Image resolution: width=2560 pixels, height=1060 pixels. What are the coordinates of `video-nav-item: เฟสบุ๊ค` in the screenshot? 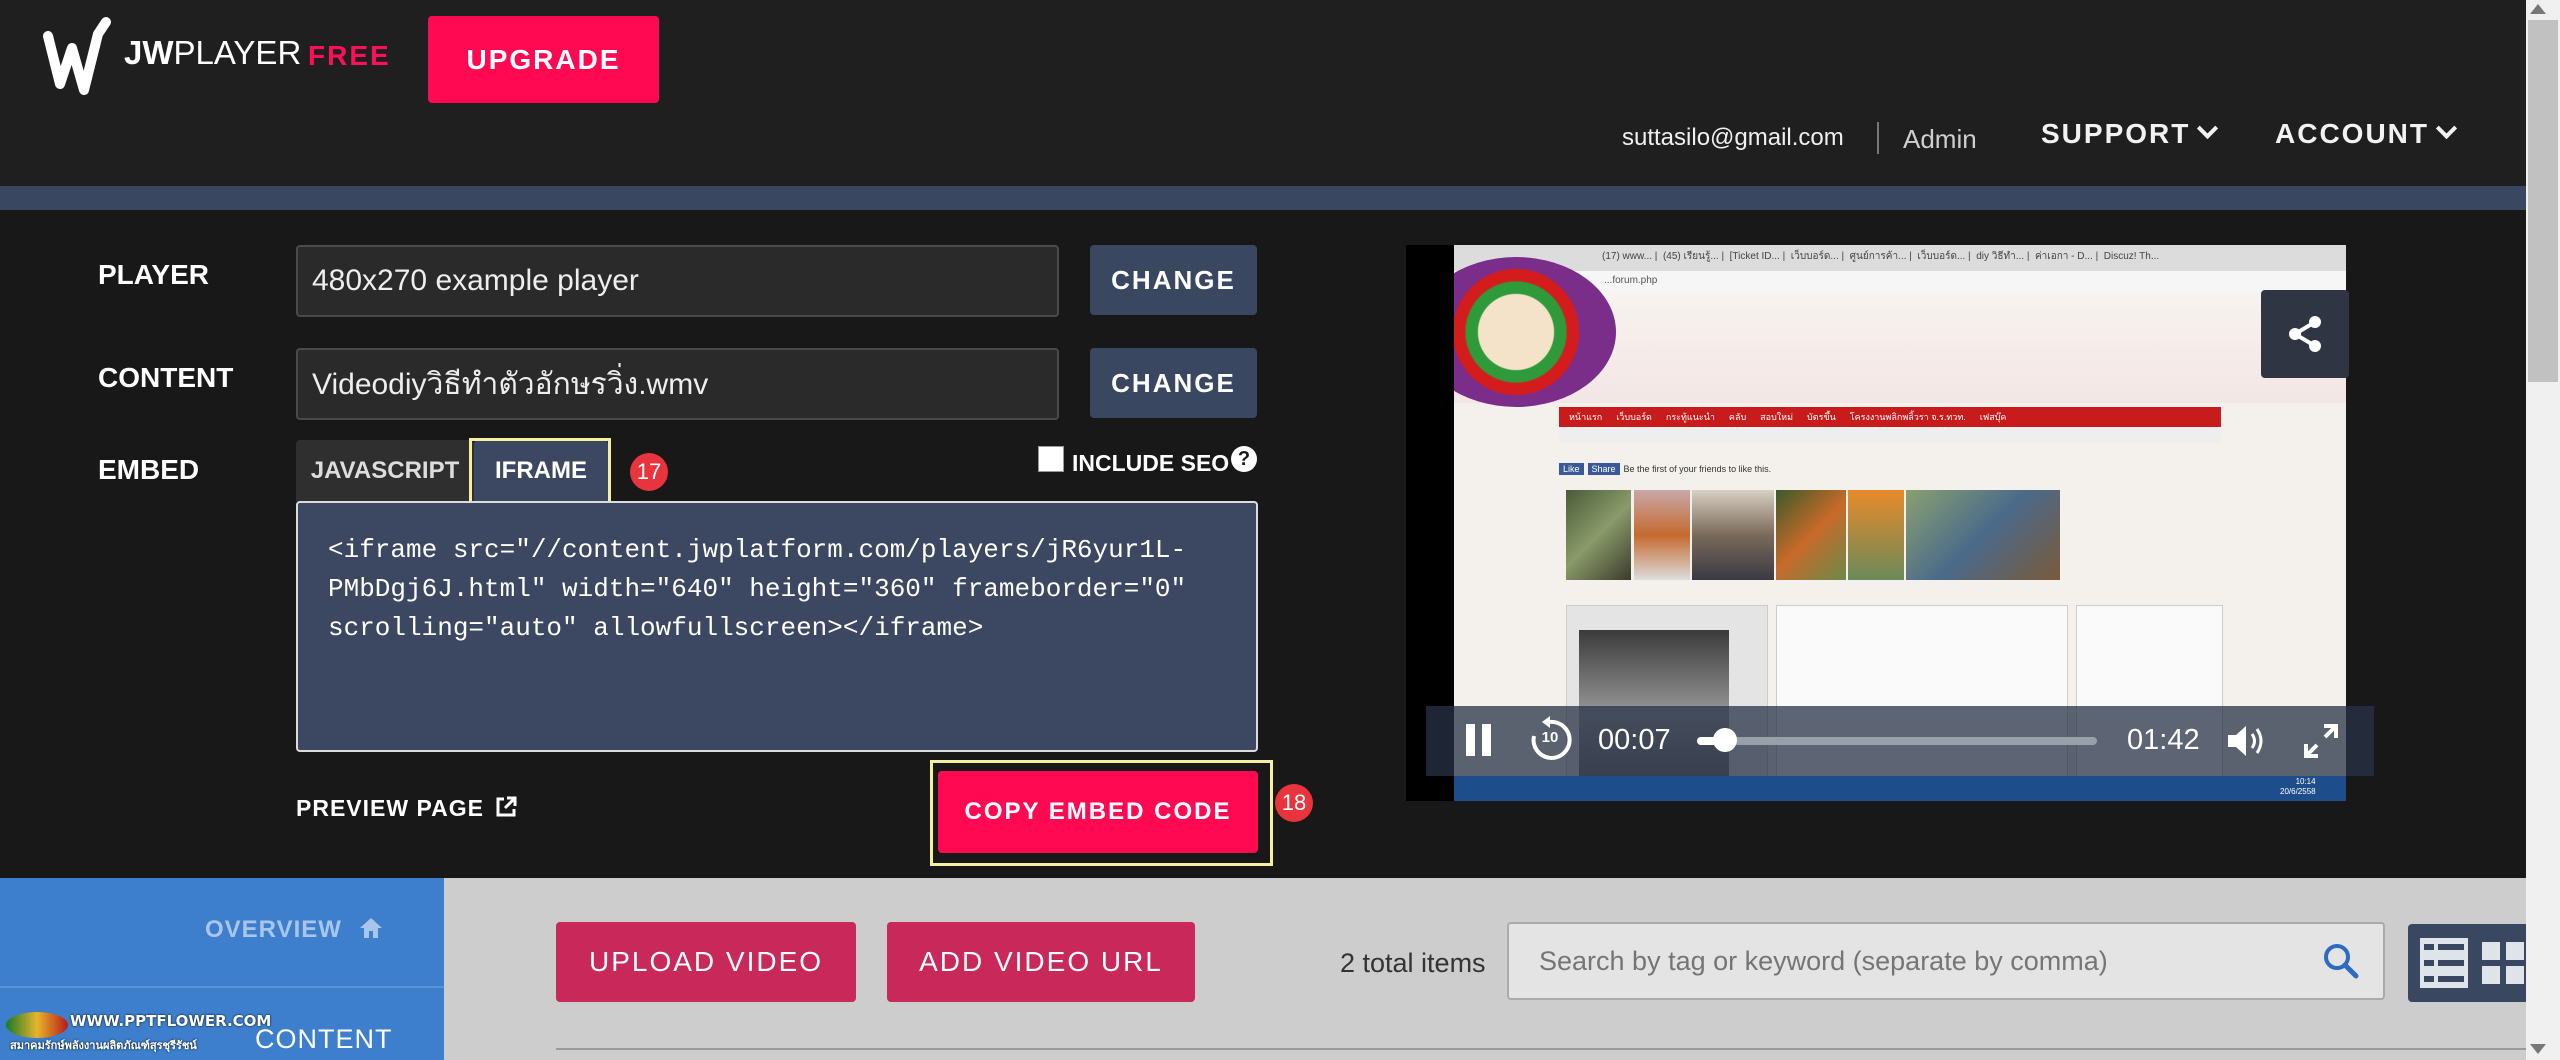 It's located at (1993, 417).